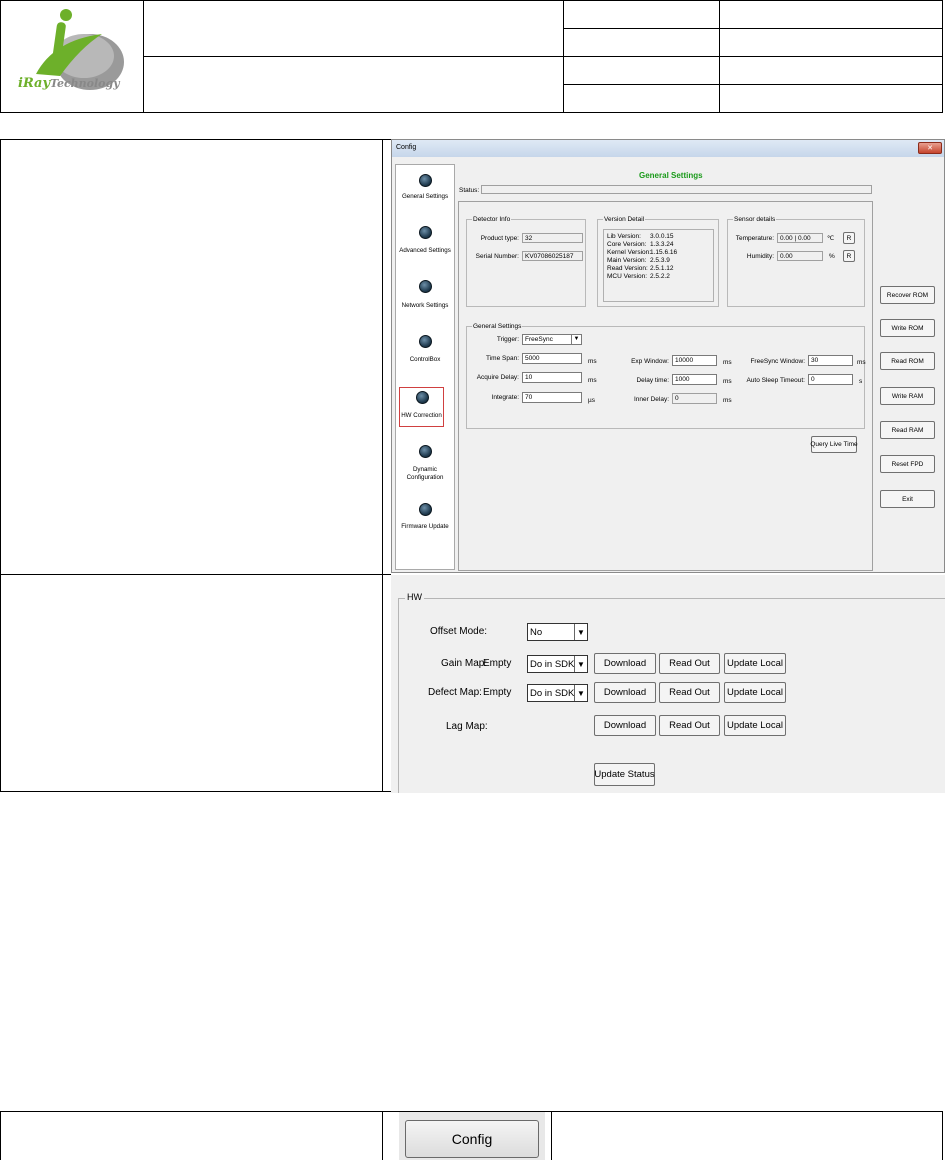 This screenshot has height=1160, width=947. What do you see at coordinates (539, 339) in the screenshot?
I see `trigger-value: FreeSync` at bounding box center [539, 339].